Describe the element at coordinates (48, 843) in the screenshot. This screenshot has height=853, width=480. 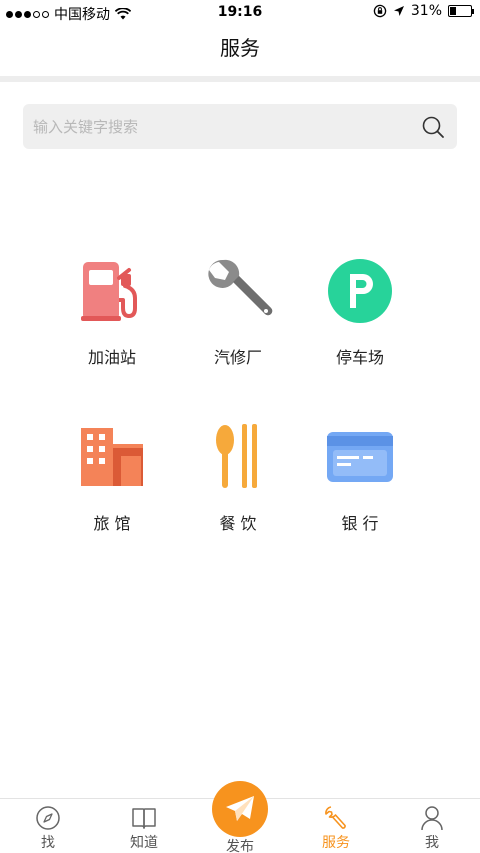
I see `tab-label: 找` at that location.